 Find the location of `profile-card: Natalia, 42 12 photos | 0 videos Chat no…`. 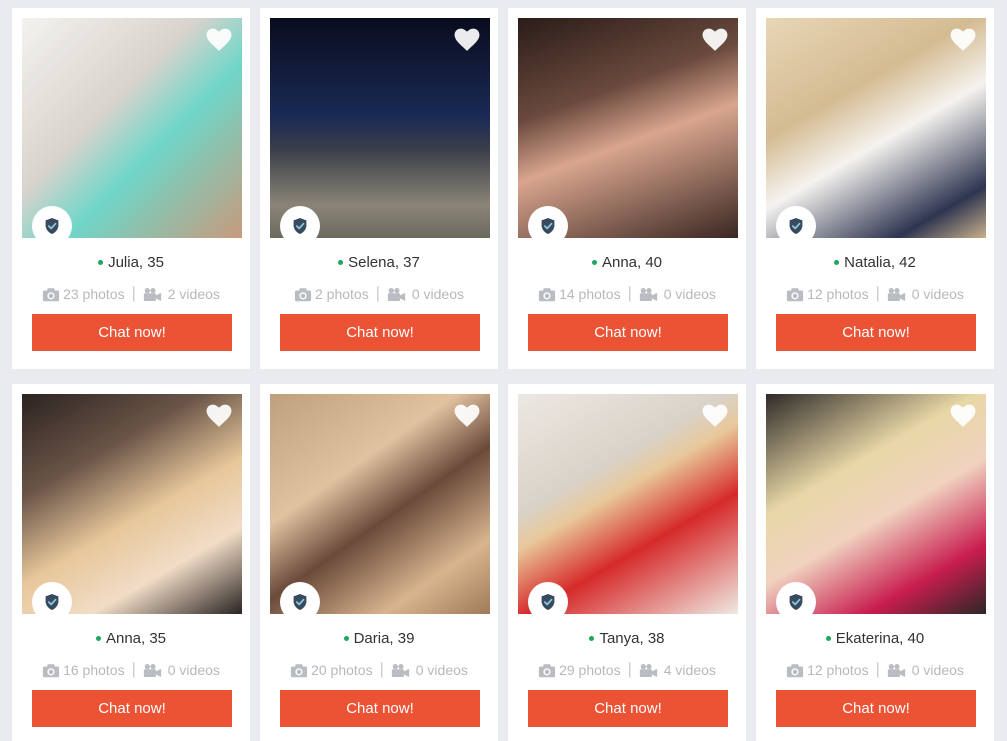

profile-card: Natalia, 42 12 photos | 0 videos Chat no… is located at coordinates (875, 188).